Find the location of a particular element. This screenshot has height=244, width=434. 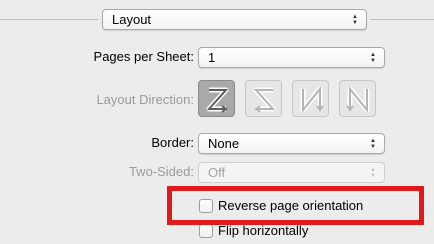

border-value: None is located at coordinates (224, 143).